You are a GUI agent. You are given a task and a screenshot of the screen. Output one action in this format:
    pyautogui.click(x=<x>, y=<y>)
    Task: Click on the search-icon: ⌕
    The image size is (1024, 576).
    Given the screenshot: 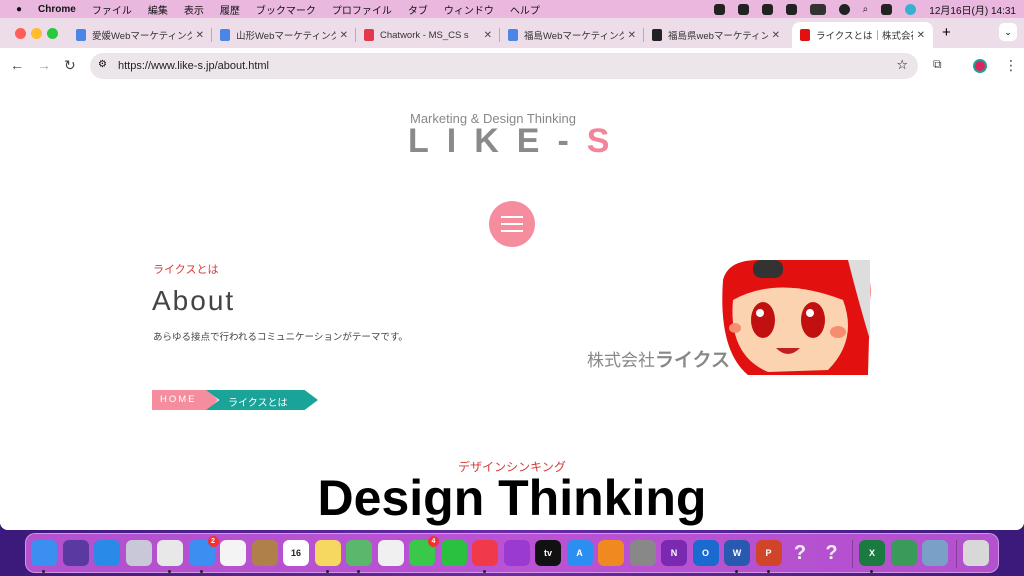 What is the action you would take?
    pyautogui.click(x=866, y=9)
    